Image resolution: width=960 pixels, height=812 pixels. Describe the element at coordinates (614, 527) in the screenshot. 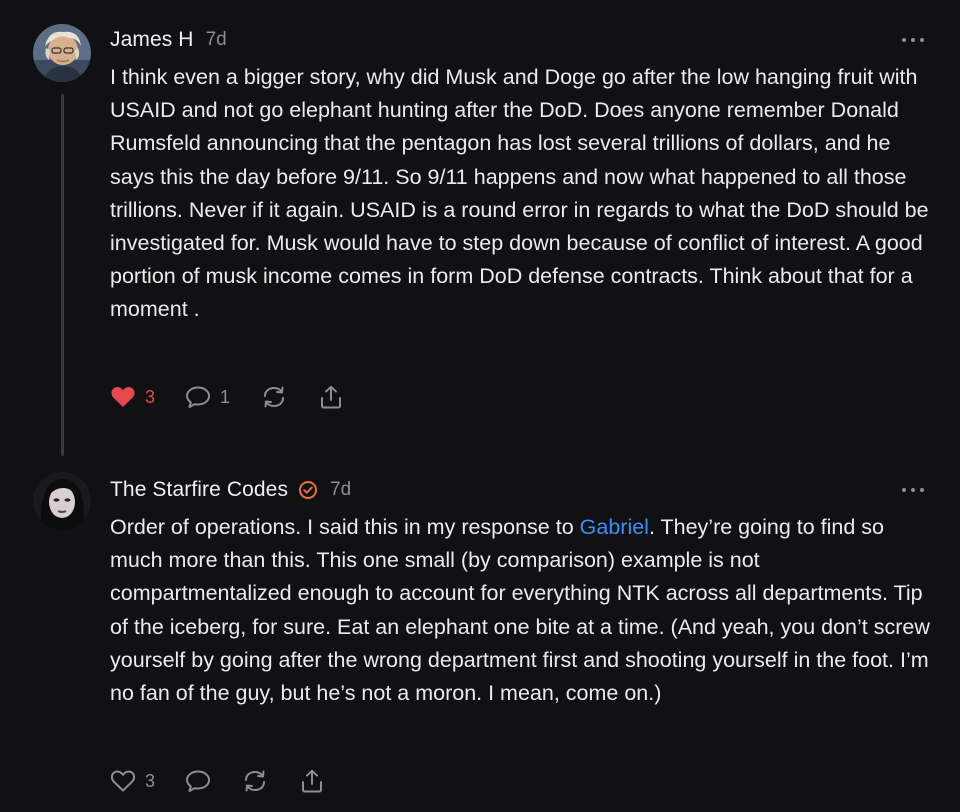

I see `mention-link: Gabriel` at that location.